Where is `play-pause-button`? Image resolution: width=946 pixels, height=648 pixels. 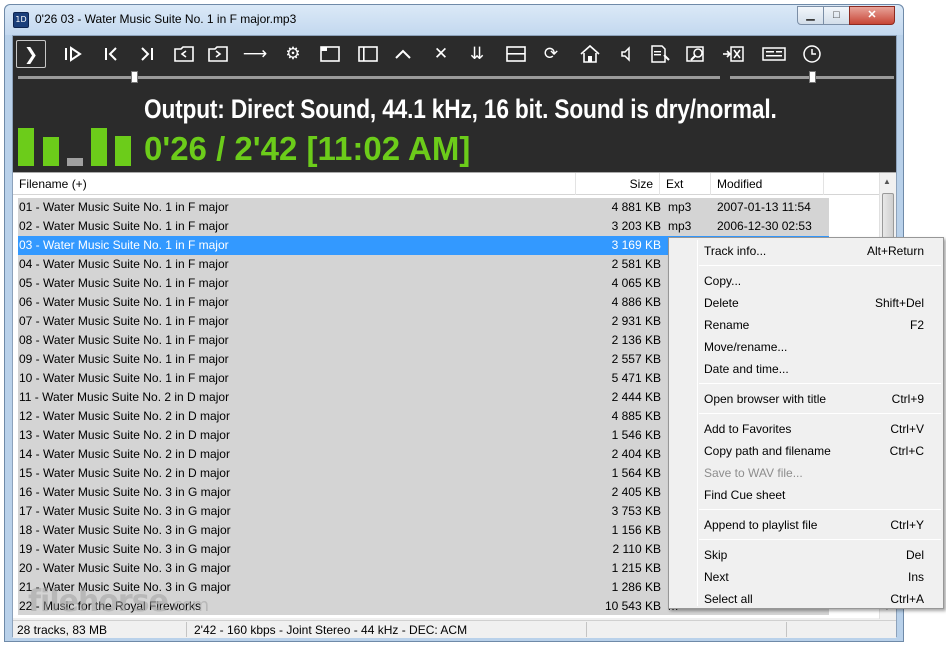
play-pause-button is located at coordinates (73, 54).